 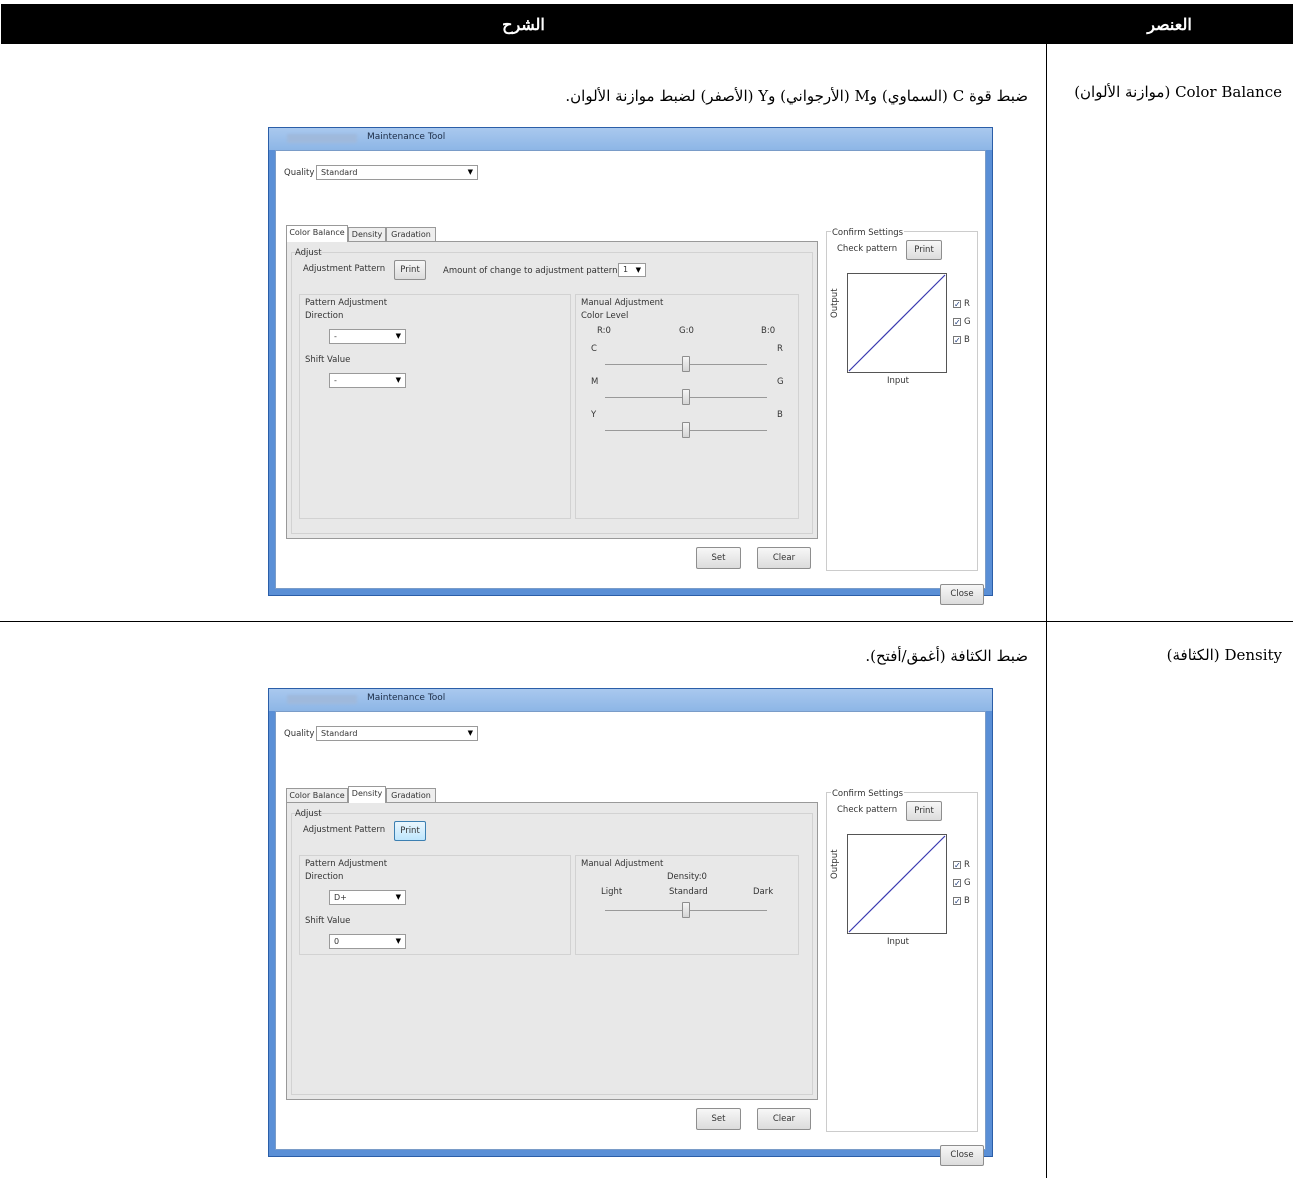 I want to click on direction-select: D+ ▼, so click(x=367, y=897).